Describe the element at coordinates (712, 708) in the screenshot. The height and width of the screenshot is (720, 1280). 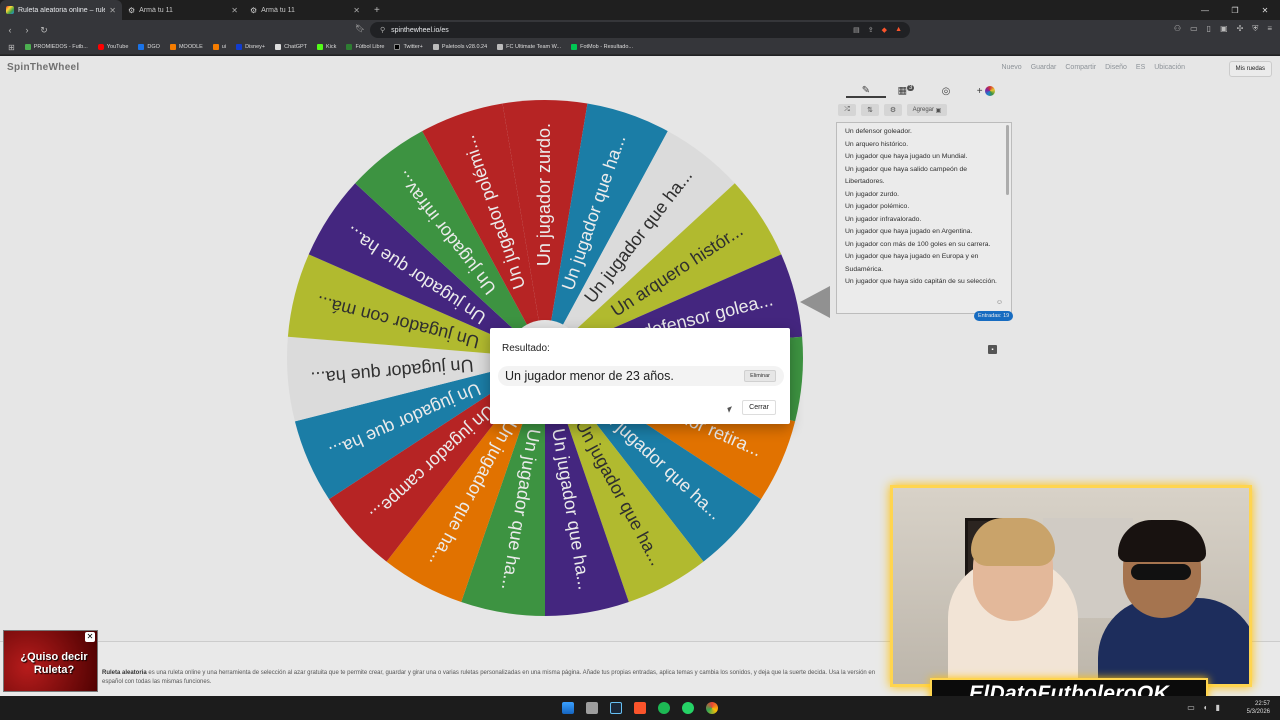
I see `chrome-icon` at that location.